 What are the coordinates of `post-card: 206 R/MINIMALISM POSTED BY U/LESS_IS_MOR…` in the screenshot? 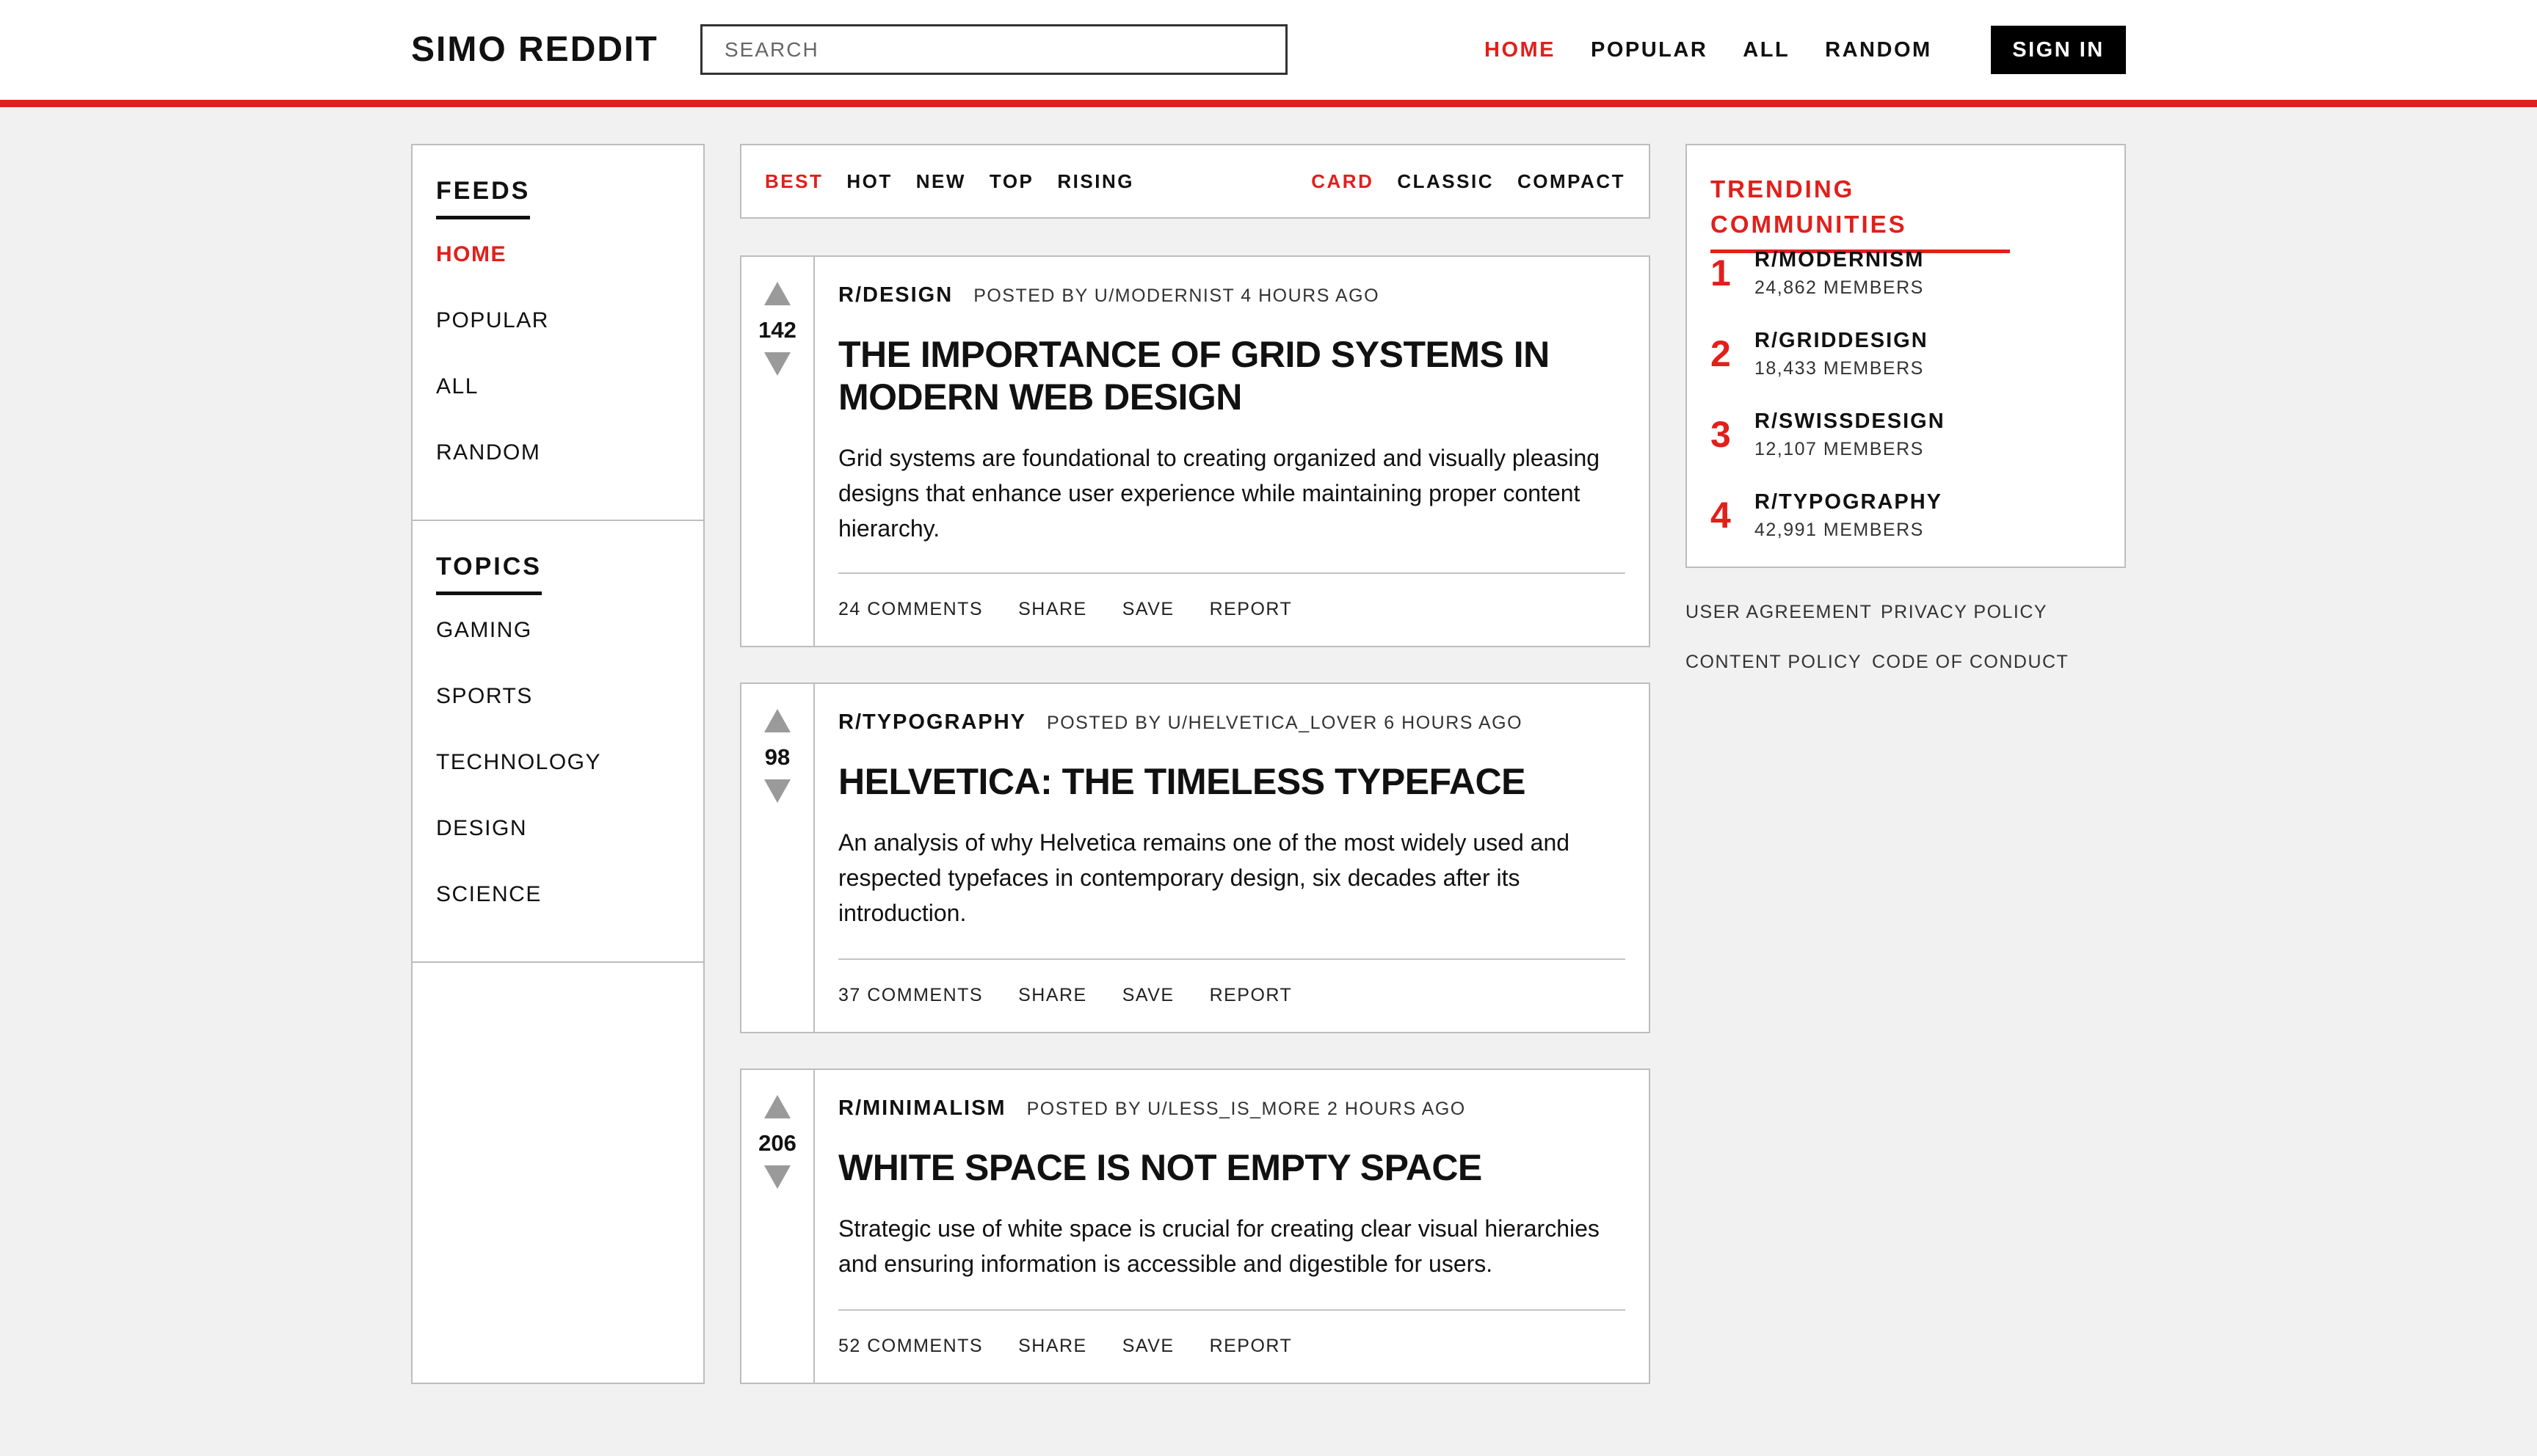 It's located at (1195, 1226).